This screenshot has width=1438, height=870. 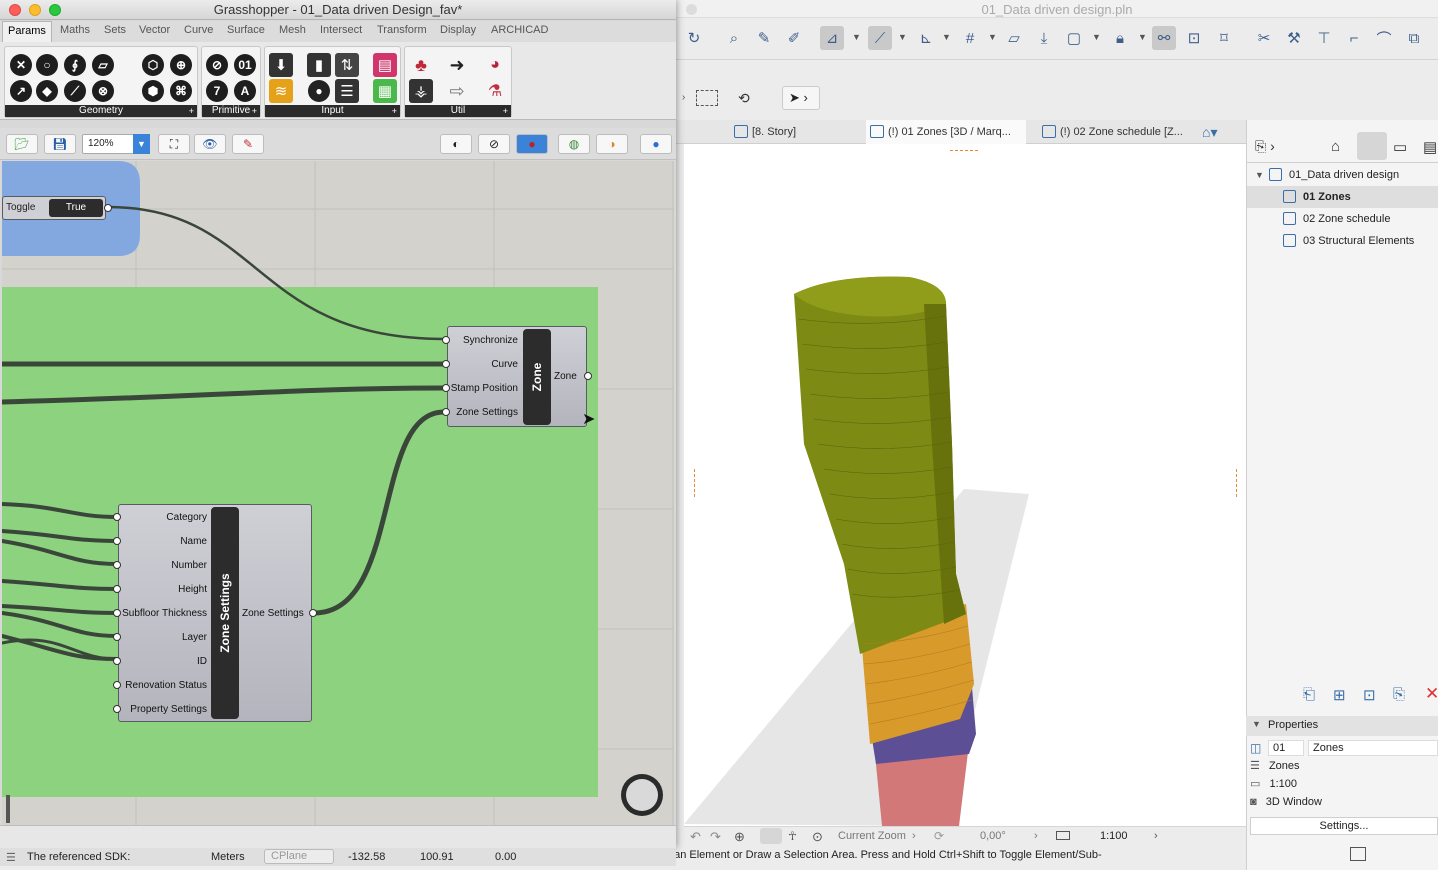 What do you see at coordinates (458, 30) in the screenshot?
I see `tab-display: Display` at bounding box center [458, 30].